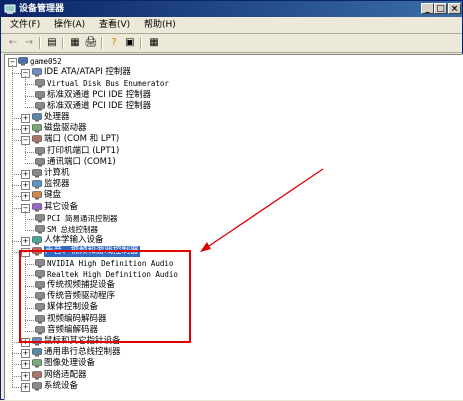  I want to click on tree-child-label: 打印机端口 (LPT1), so click(83, 150).